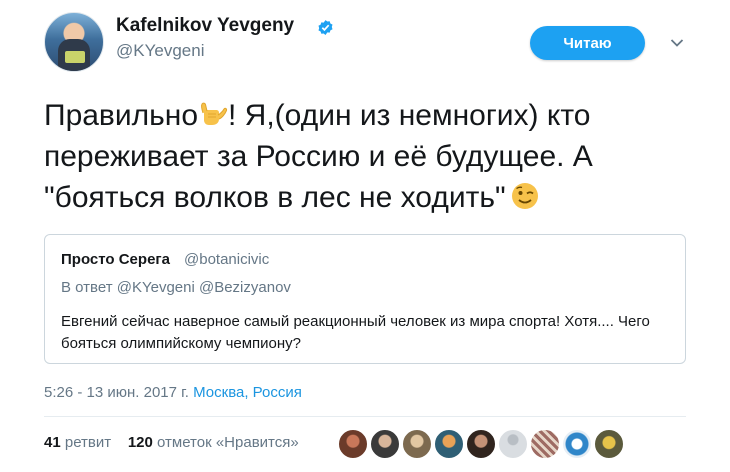 The width and height of the screenshot is (730, 472). I want to click on author-name: Kafelnikov Yevgeny, so click(205, 26).